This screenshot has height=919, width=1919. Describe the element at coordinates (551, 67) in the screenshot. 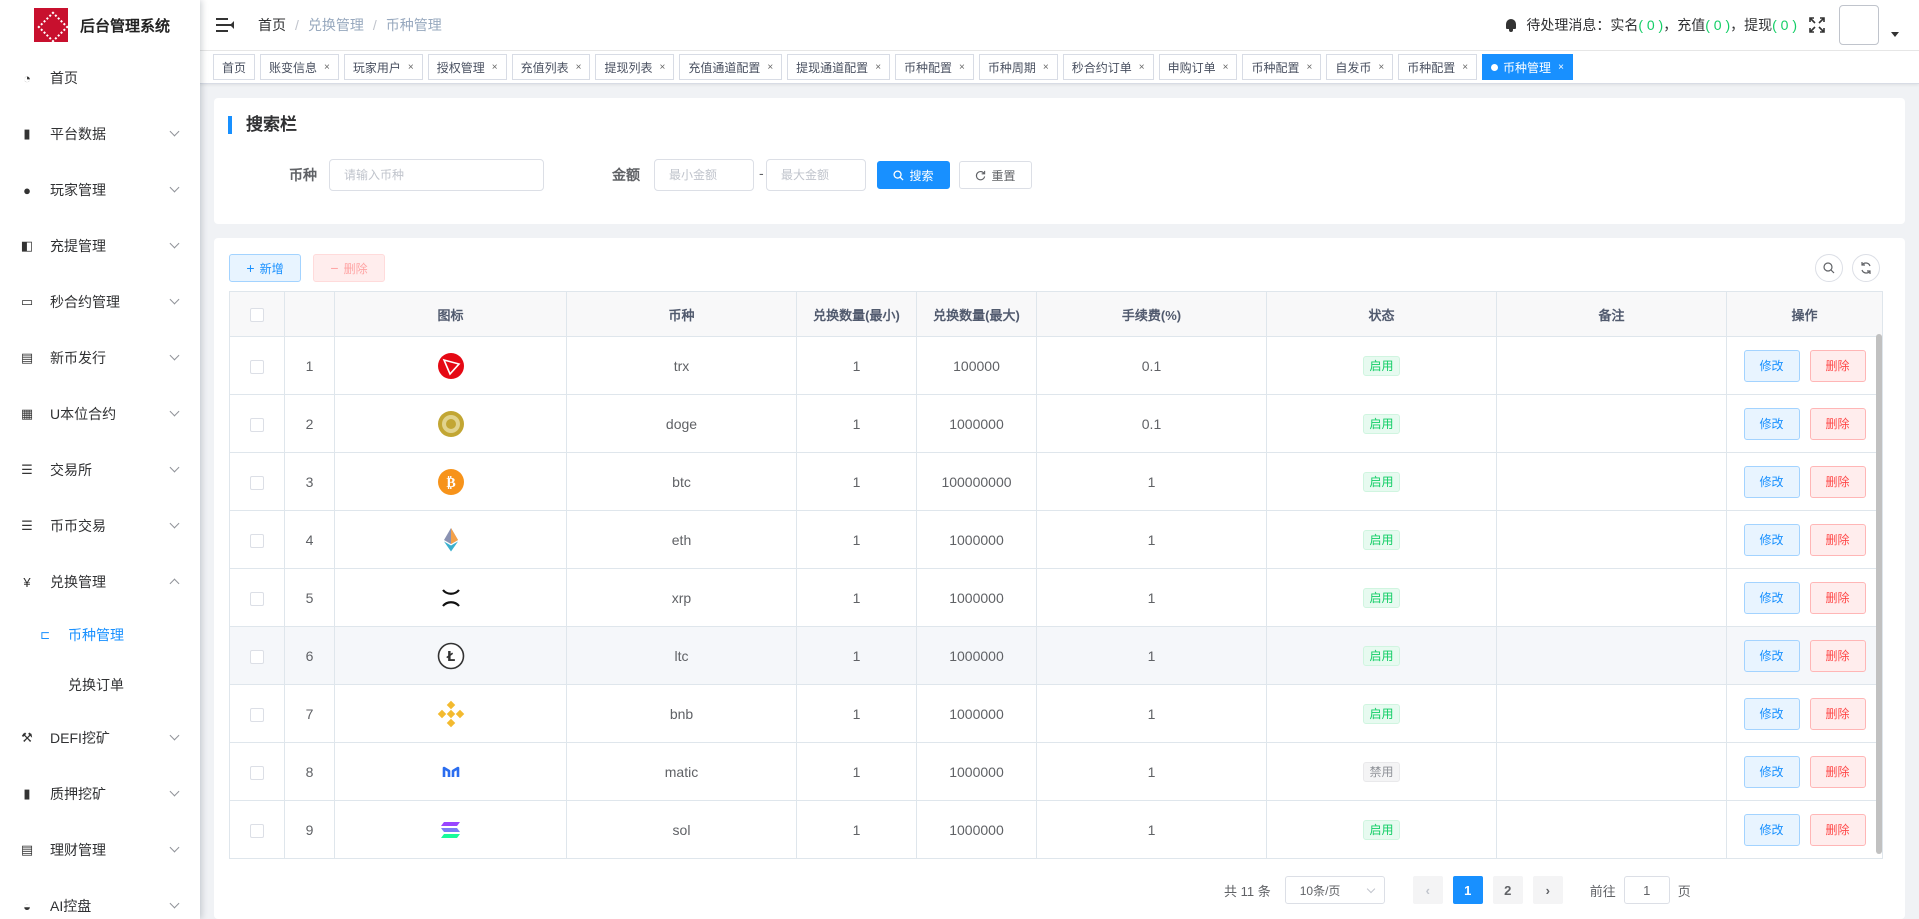

I see `tab-4: 充值列表 ×` at that location.